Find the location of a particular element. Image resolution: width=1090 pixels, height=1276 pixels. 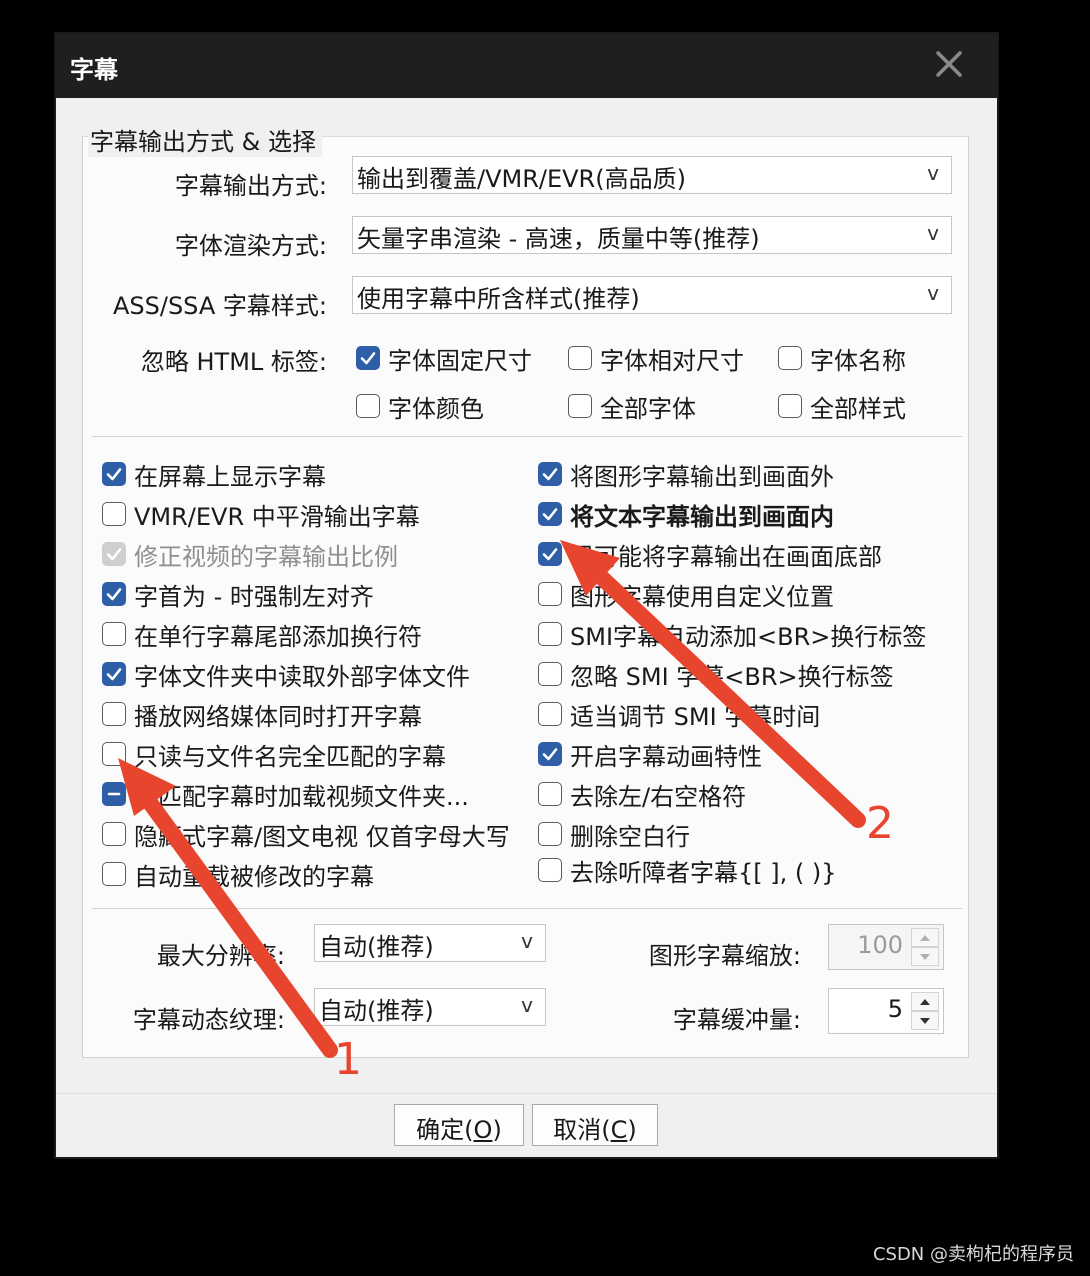

dynamic-texture-label: 字幕动态纹理: is located at coordinates (208, 1020).